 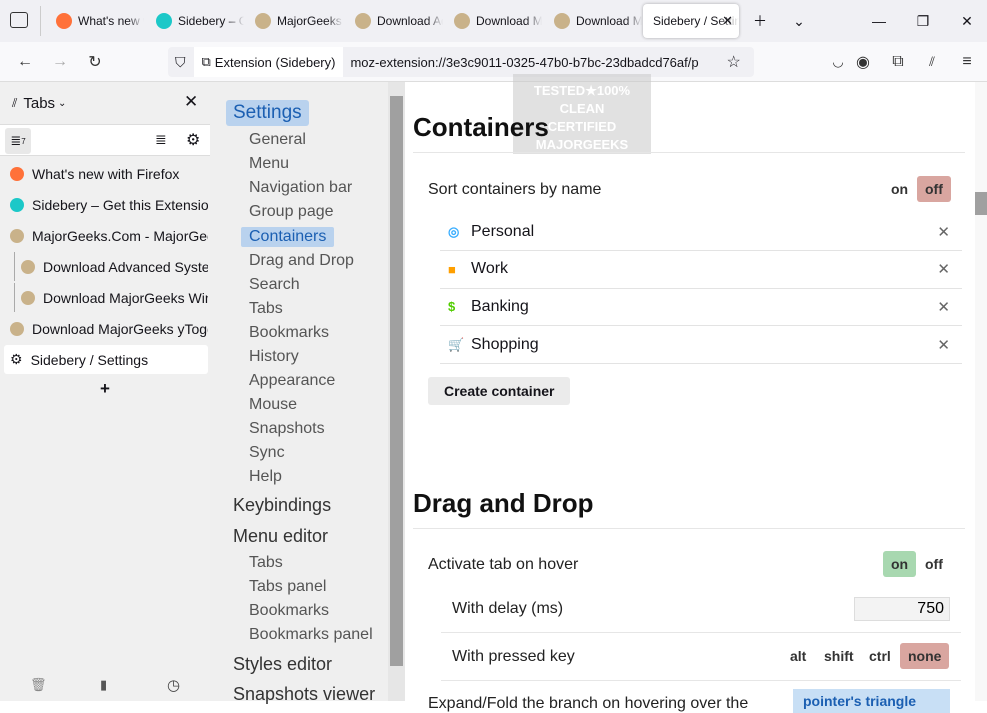 I want to click on forward-button: →, so click(x=60, y=62).